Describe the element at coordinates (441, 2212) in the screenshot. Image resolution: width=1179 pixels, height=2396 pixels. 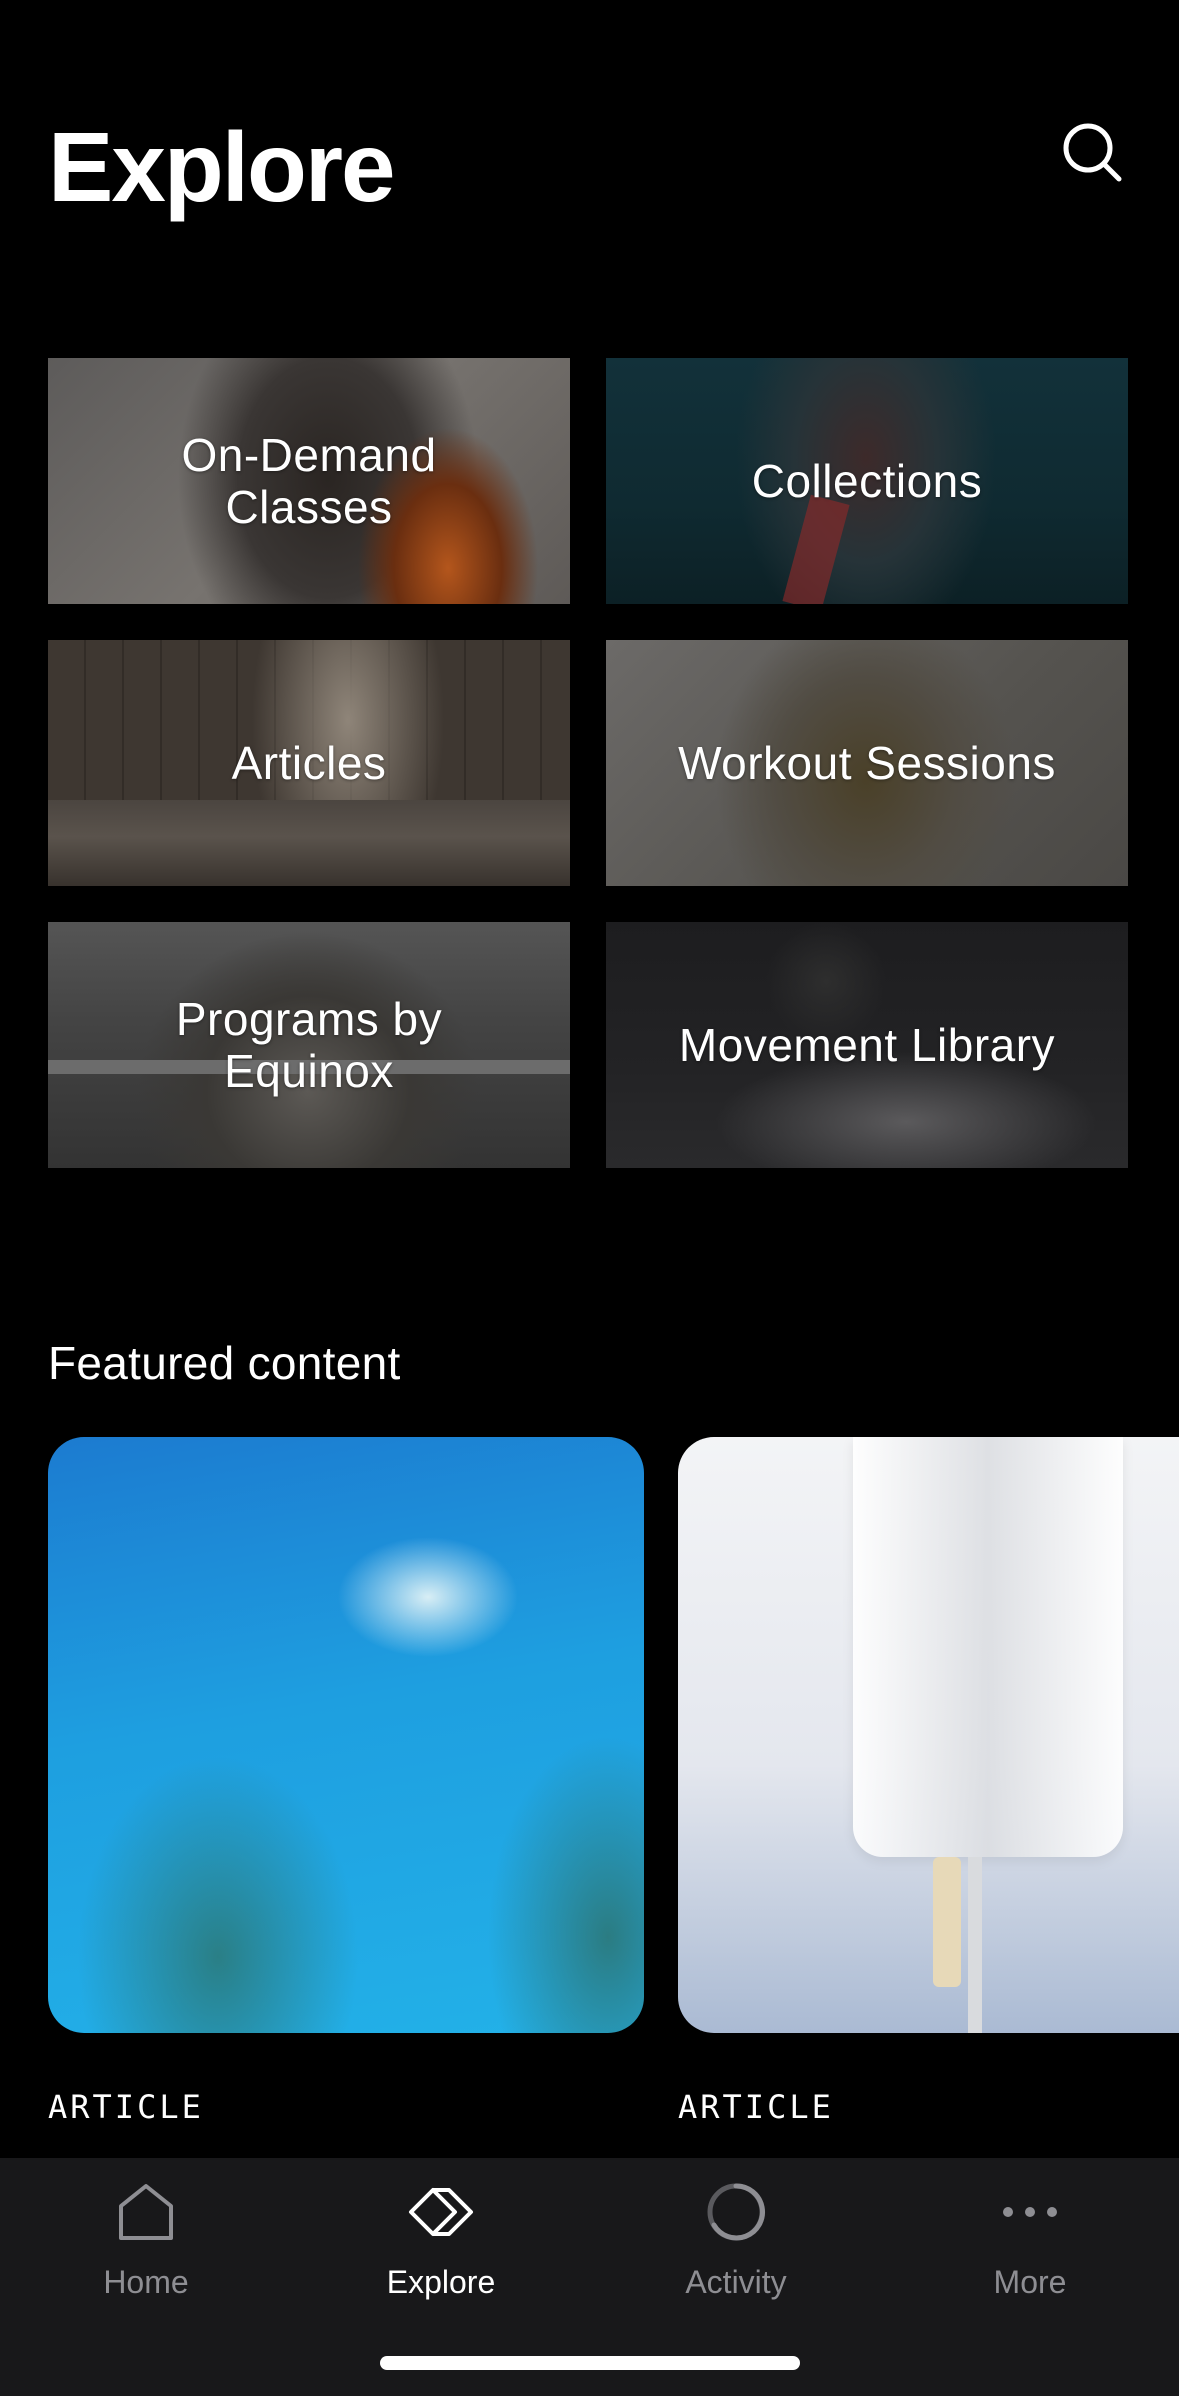
I see `explore-icon` at that location.